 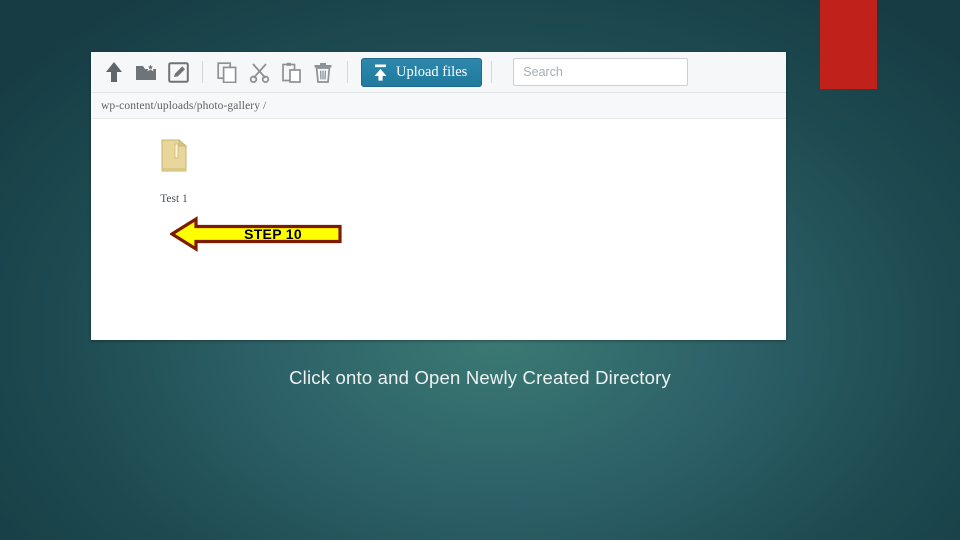 I want to click on file-item-folder: Test 1, so click(x=174, y=169).